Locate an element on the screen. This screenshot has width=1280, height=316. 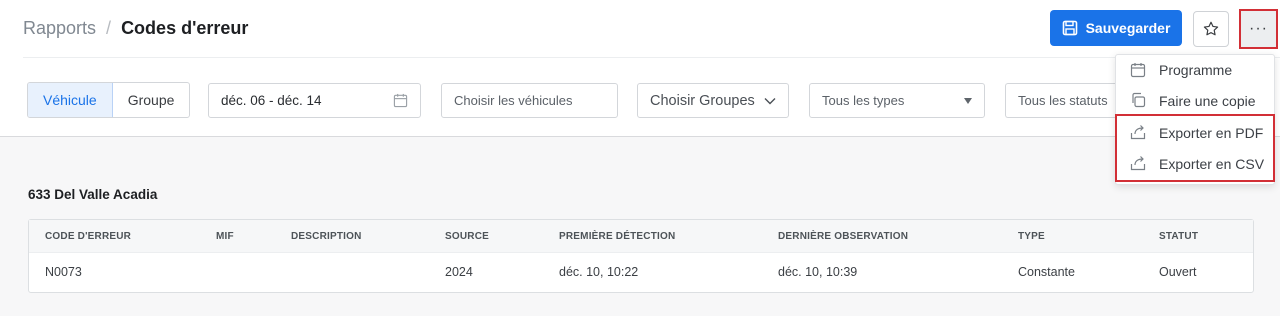
group-select: Choisir Groupes is located at coordinates (713, 100).